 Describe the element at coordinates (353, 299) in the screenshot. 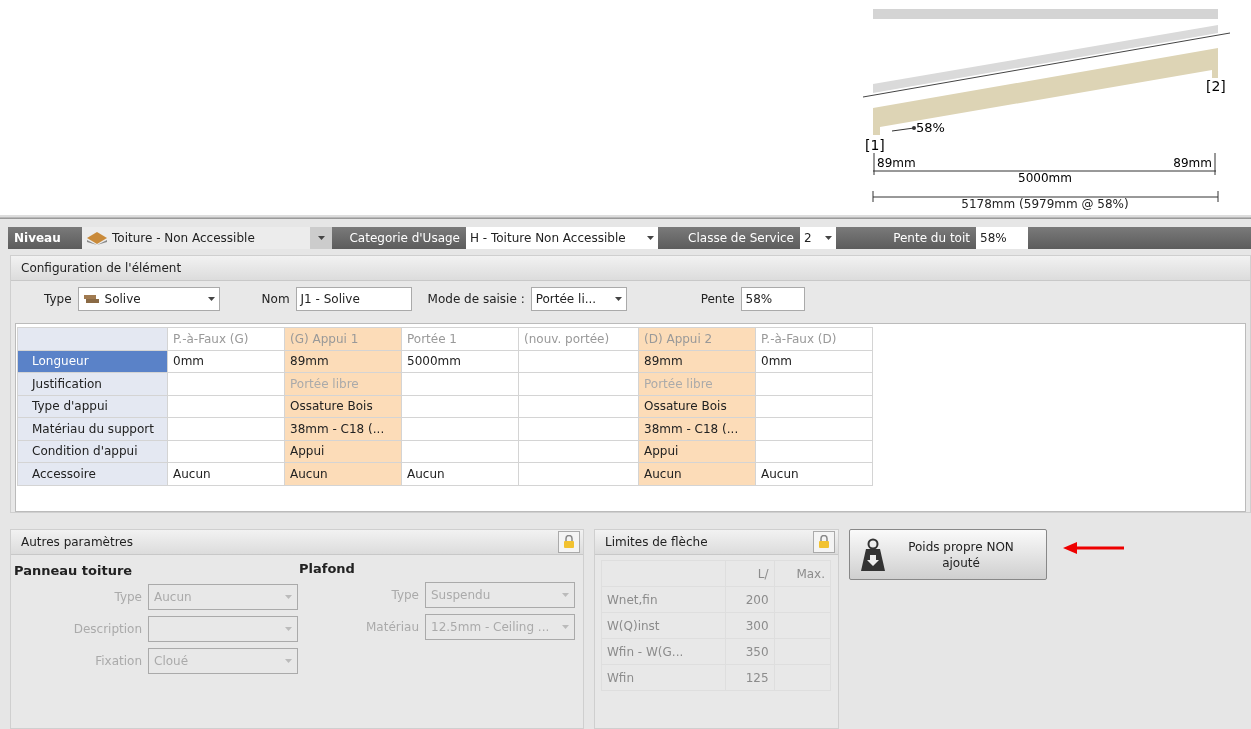

I see `name-field: J1 - Solive` at that location.